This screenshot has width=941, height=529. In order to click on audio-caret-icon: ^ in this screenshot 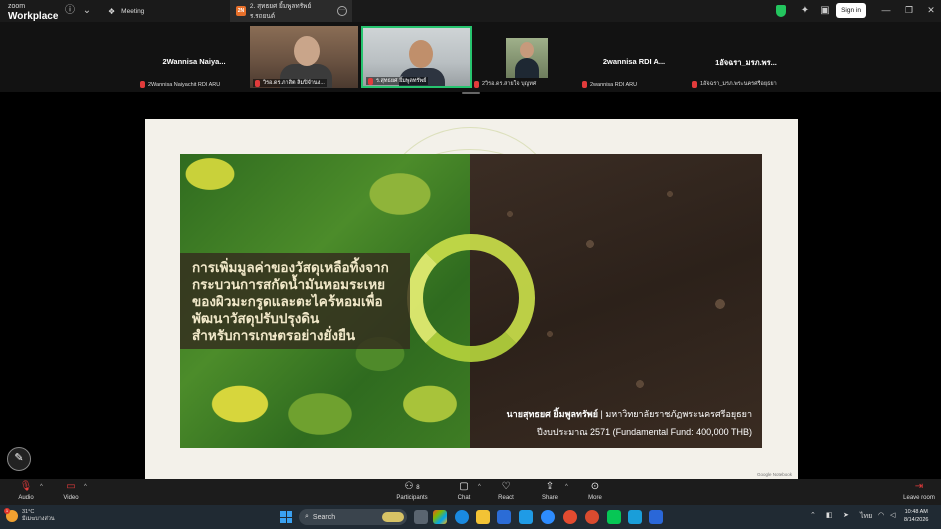, I will do `click(41, 487)`.